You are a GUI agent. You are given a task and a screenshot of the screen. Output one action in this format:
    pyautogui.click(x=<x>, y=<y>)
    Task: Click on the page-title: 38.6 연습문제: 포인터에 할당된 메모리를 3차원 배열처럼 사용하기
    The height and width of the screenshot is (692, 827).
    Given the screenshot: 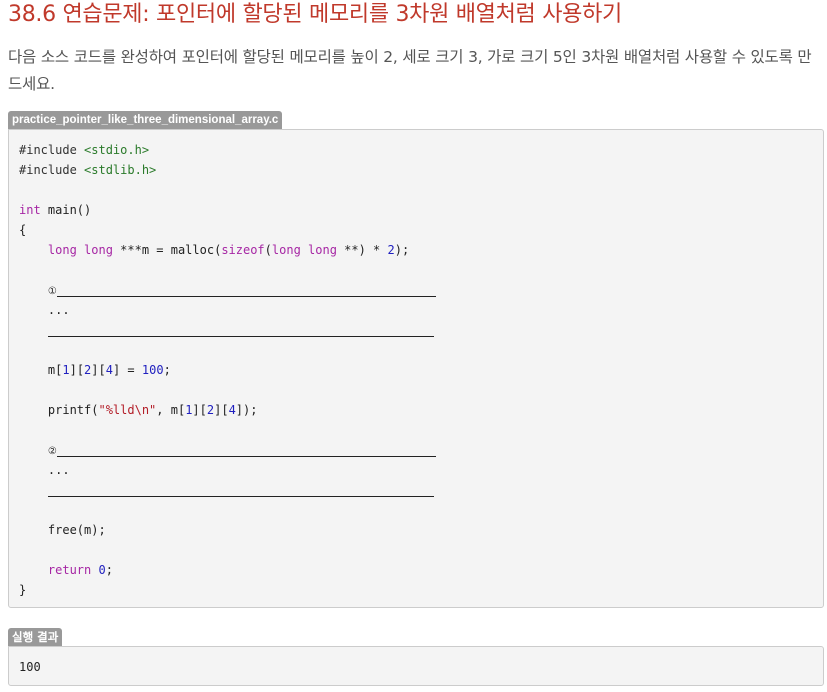 What is the action you would take?
    pyautogui.click(x=315, y=14)
    